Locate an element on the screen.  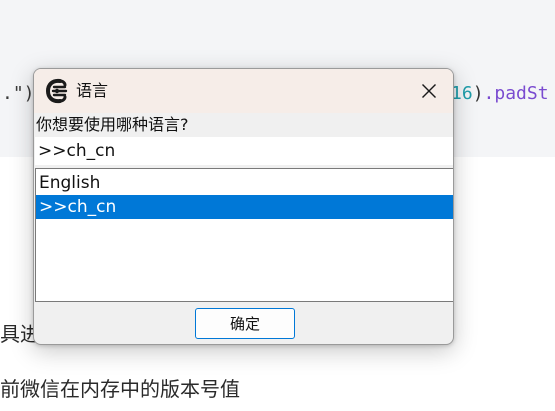
close-icon is located at coordinates (429, 91).